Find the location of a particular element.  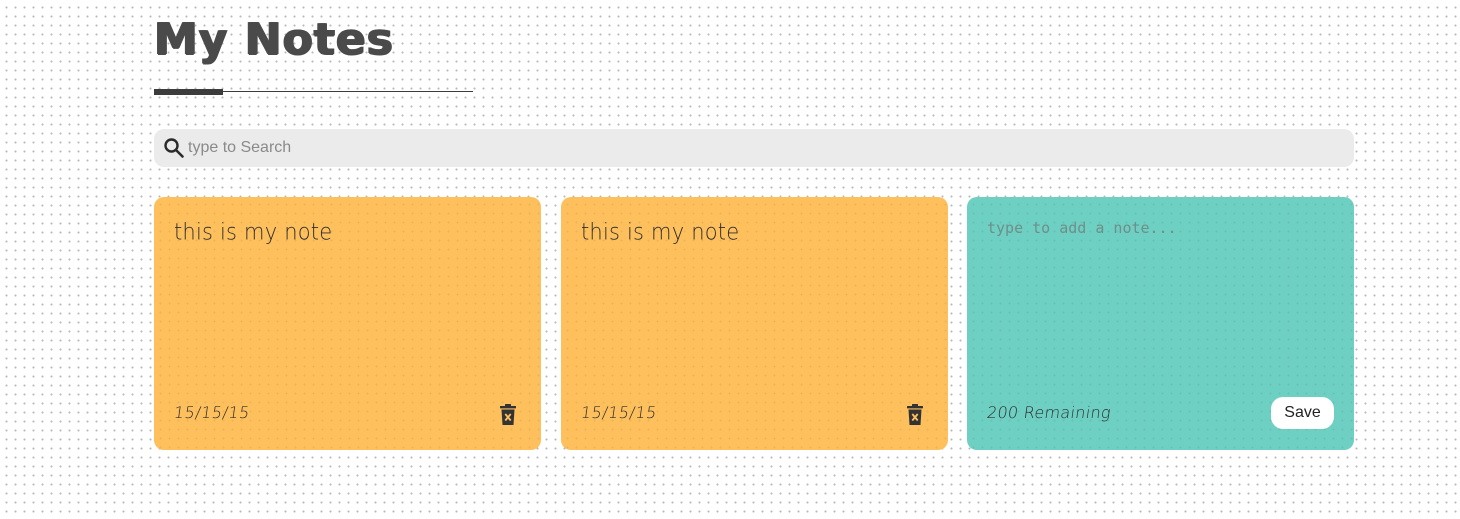

search-icon is located at coordinates (174, 148).